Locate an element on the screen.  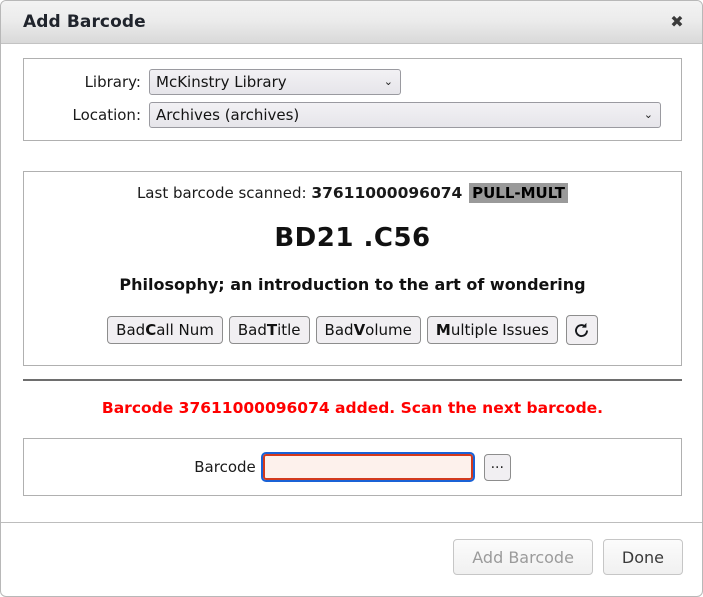
bad-title-pre: Bad is located at coordinates (252, 330).